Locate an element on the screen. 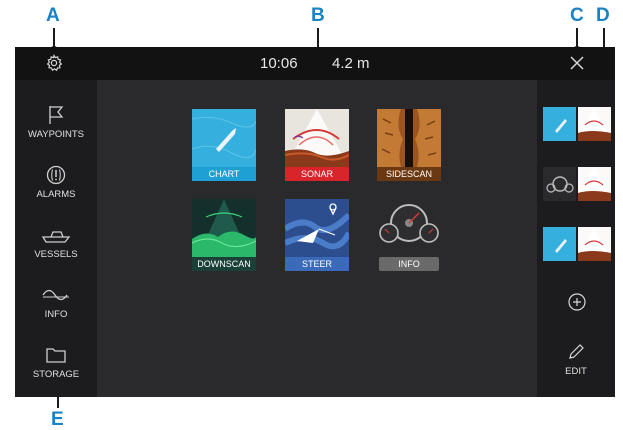 The height and width of the screenshot is (430, 623). sidebar-item-label: VESSELS is located at coordinates (56, 254).